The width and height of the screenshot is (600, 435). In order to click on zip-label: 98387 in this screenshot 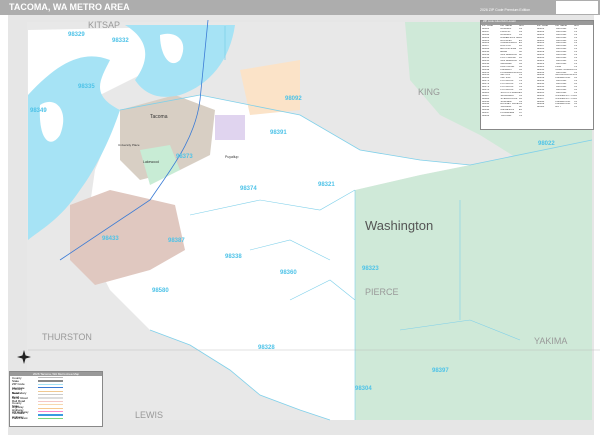, I will do `click(176, 241)`.